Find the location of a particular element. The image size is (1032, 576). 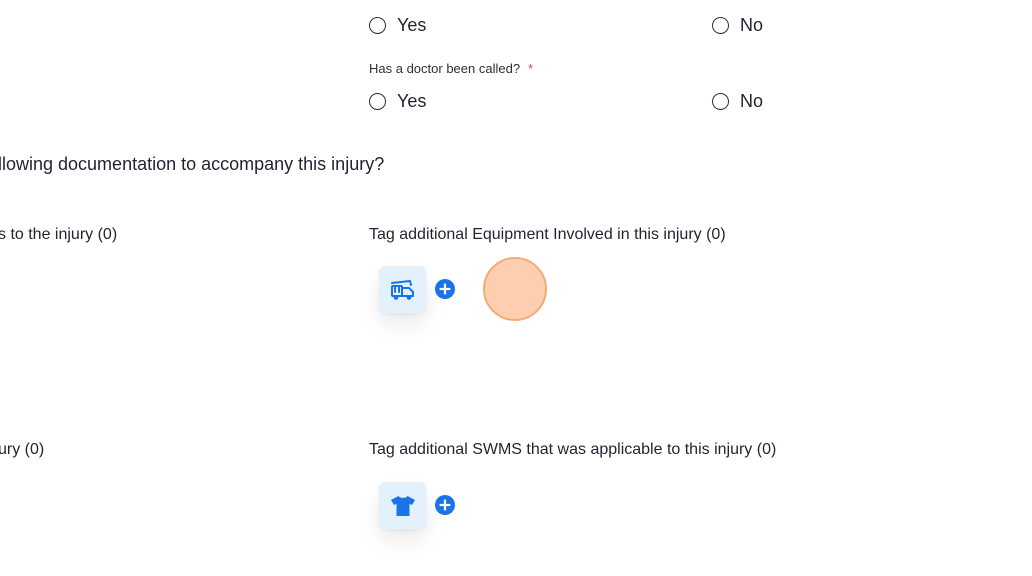

q1-yes-option: Yes is located at coordinates (397, 25).